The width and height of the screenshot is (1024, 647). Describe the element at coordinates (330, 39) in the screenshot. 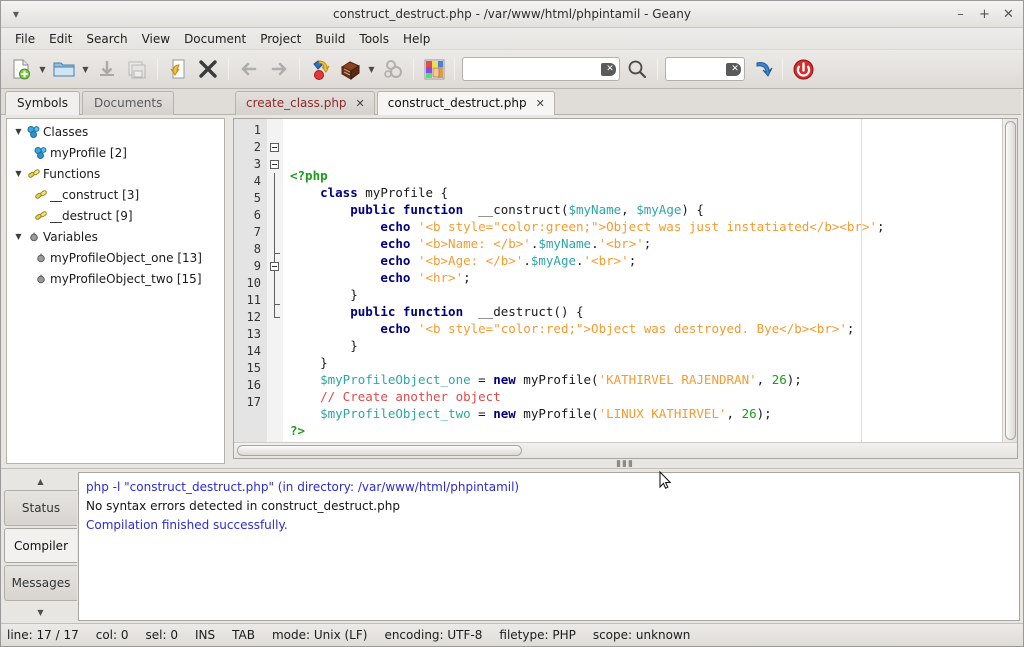

I see `menu-item-build: Build` at that location.